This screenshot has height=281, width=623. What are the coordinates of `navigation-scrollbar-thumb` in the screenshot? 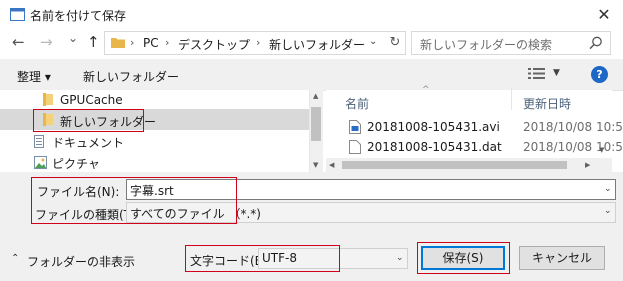 It's located at (316, 124).